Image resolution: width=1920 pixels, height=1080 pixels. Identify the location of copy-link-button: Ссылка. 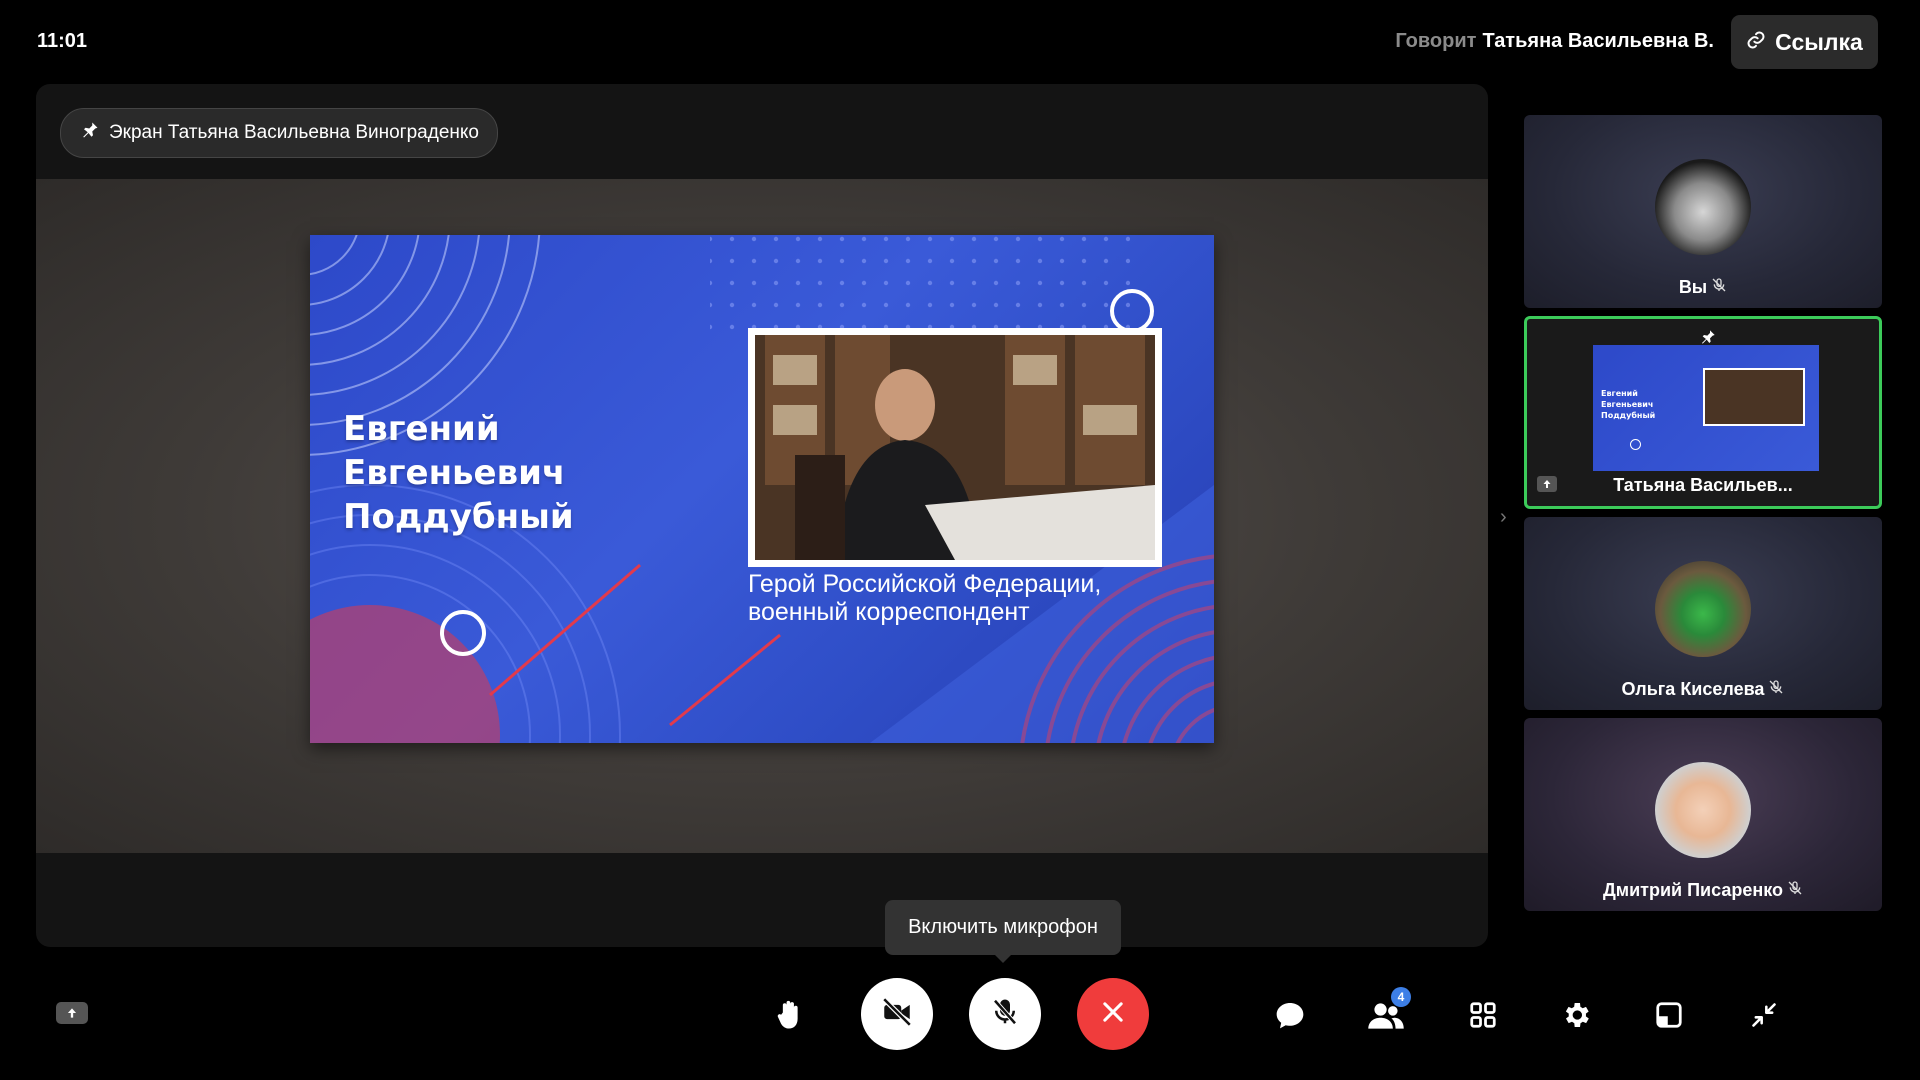
(1804, 42).